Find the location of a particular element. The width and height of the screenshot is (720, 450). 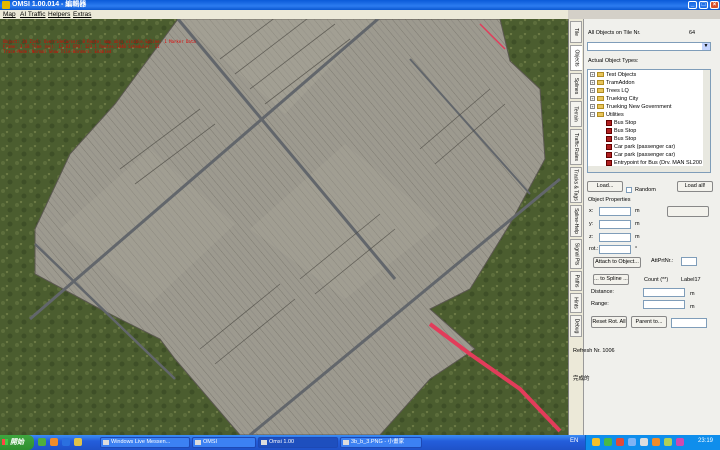

tab-paths: Paths is located at coordinates (576, 281).